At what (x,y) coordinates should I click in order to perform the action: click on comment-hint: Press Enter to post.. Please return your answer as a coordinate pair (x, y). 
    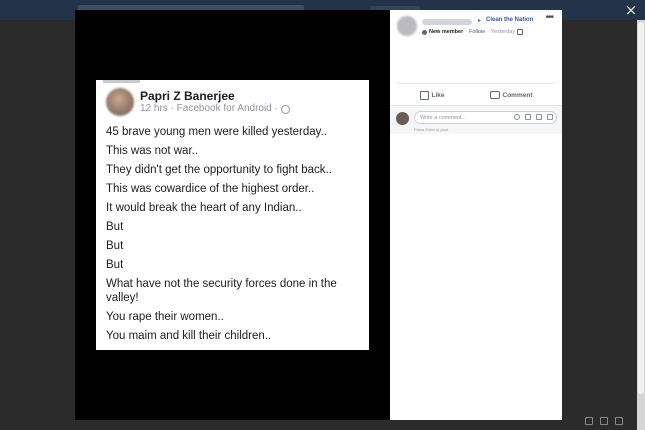
    Looking at the image, I should click on (432, 129).